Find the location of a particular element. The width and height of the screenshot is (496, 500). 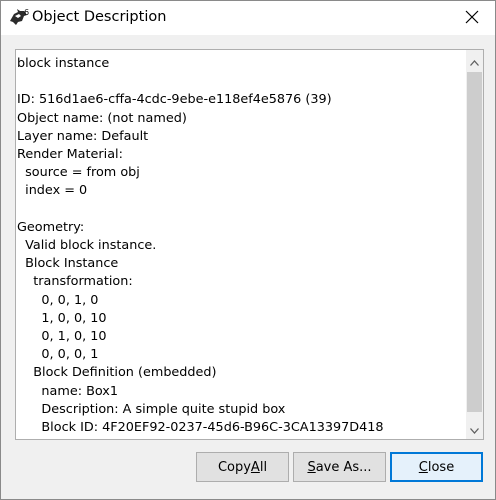

scroll-up-button is located at coordinates (474, 60).